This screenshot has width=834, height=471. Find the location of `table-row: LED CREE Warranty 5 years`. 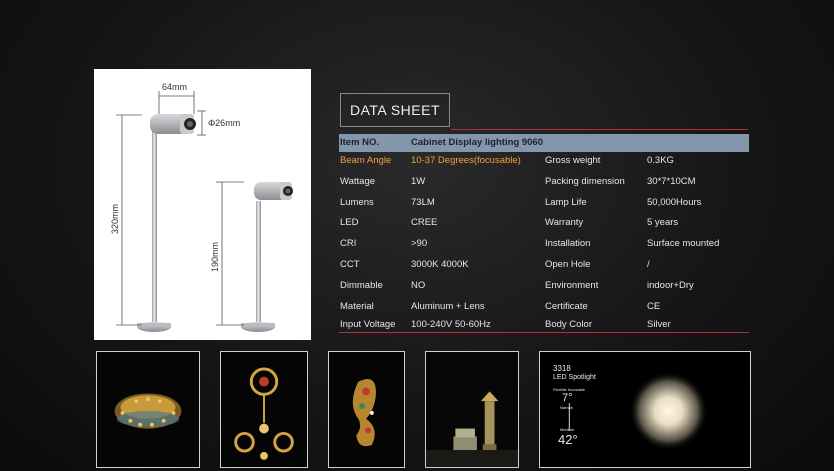

table-row: LED CREE Warranty 5 years is located at coordinates (544, 222).